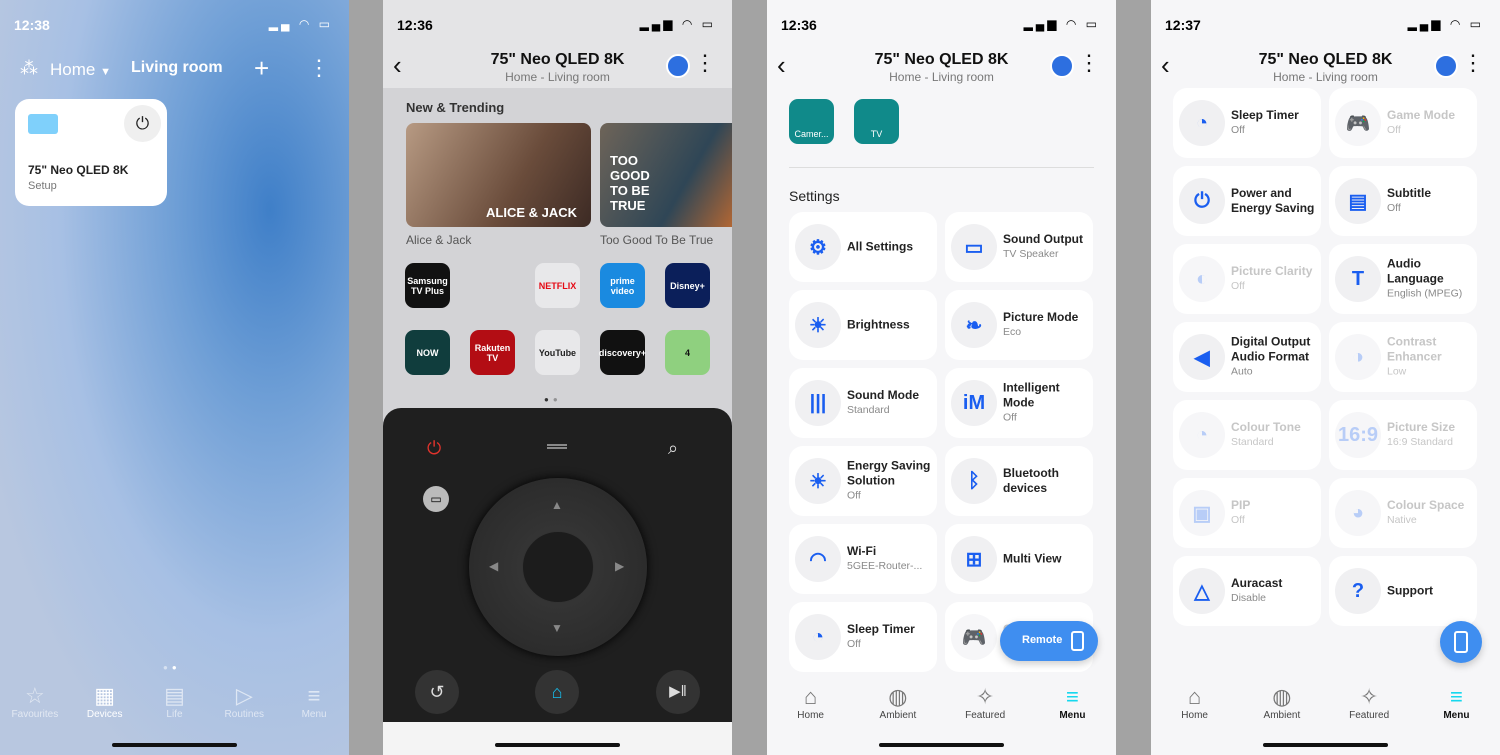  What do you see at coordinates (1403, 123) in the screenshot?
I see `setting-game-mode: 🎮 Game Mode Off` at bounding box center [1403, 123].